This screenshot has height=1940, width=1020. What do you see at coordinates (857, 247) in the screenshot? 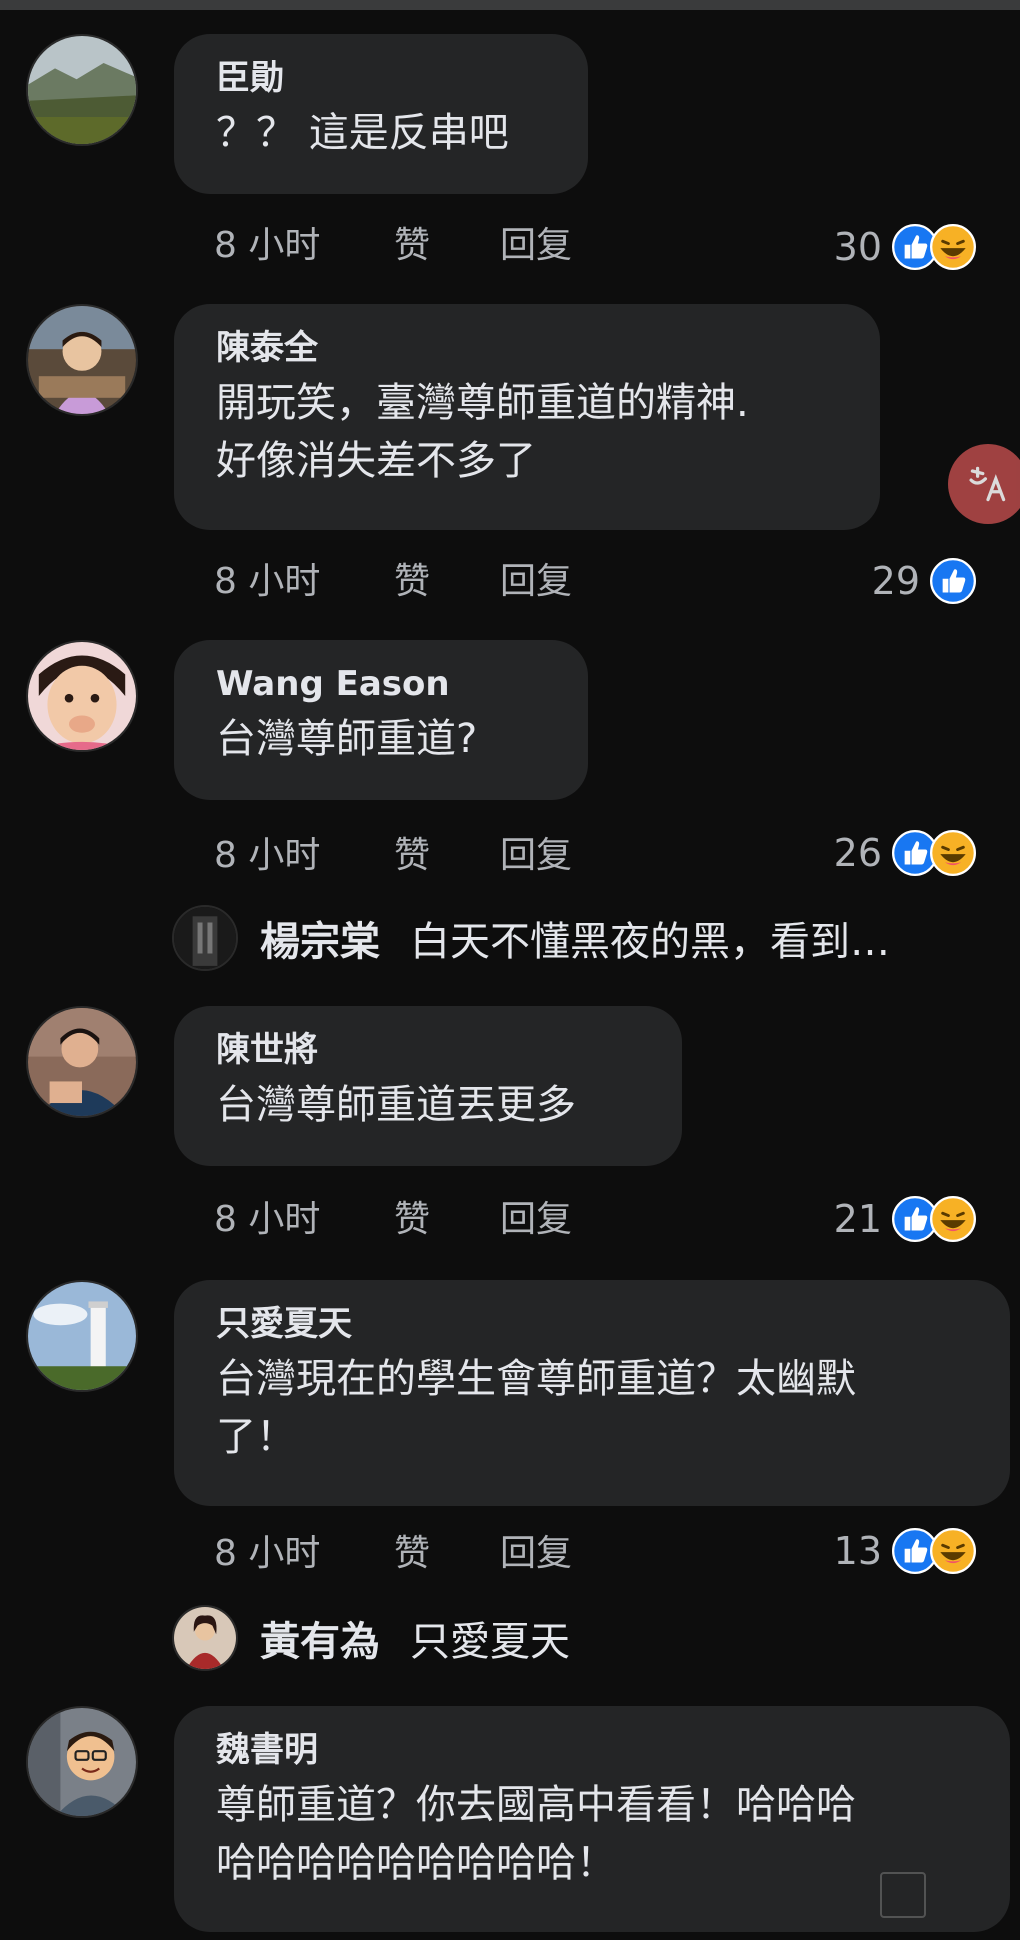
I see `reaction-count: 30` at bounding box center [857, 247].